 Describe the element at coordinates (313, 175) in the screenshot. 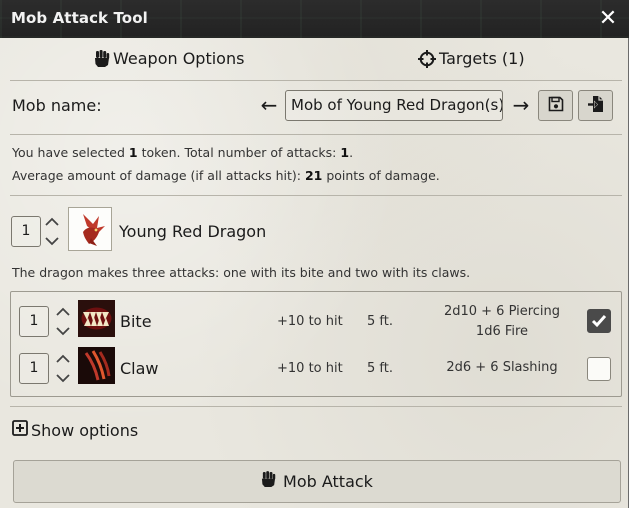

I see `average-damage-value: 21` at that location.